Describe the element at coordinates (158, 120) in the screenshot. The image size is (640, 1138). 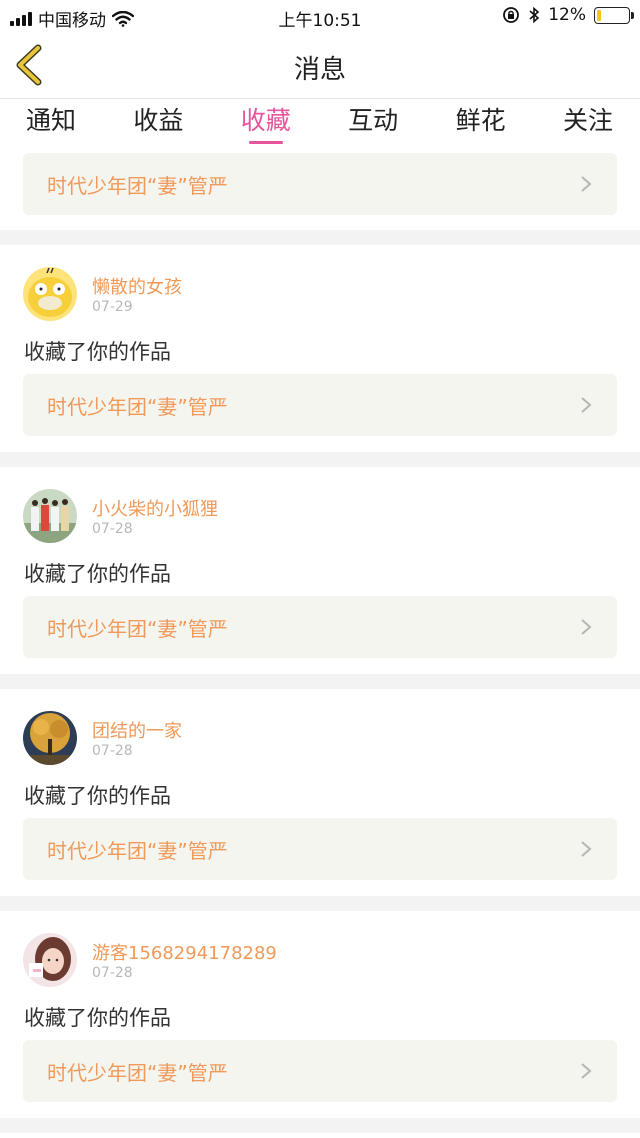
I see `tab-label: 收益` at that location.